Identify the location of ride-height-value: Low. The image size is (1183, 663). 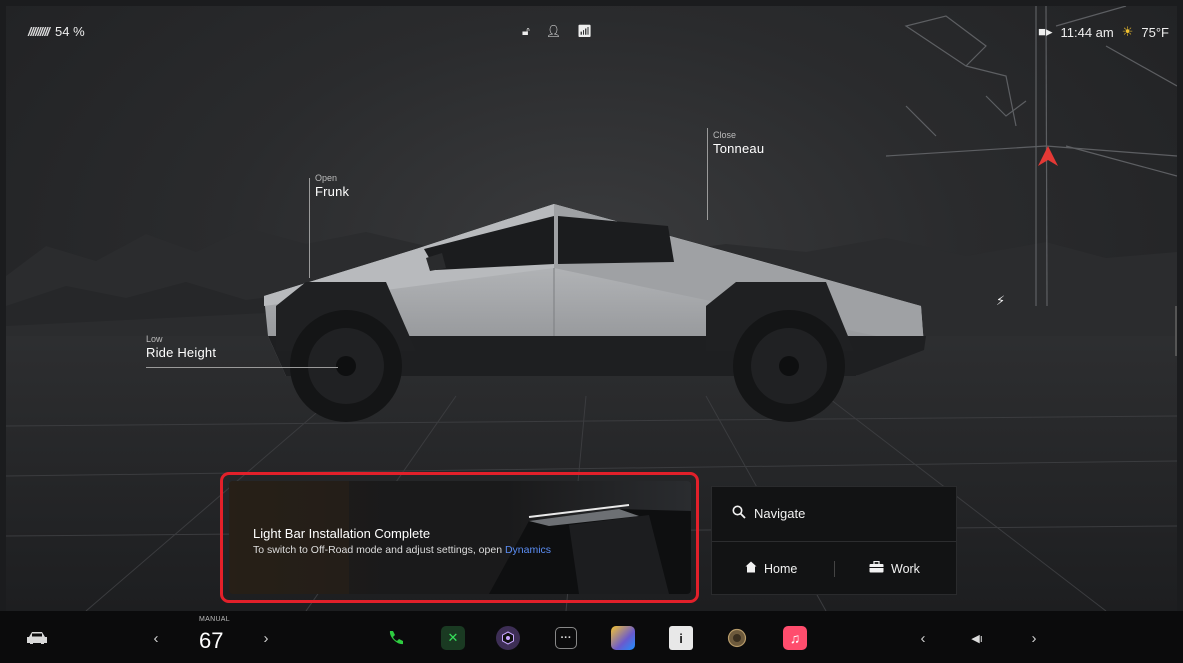
(154, 339).